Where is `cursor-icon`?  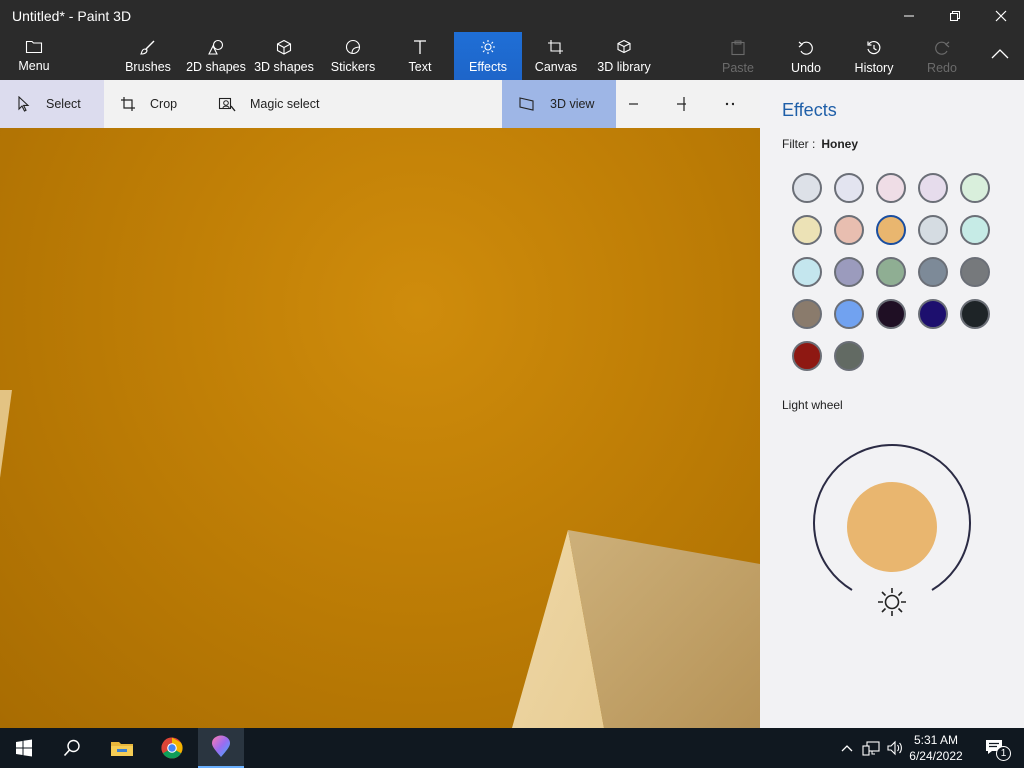
cursor-icon is located at coordinates (24, 104).